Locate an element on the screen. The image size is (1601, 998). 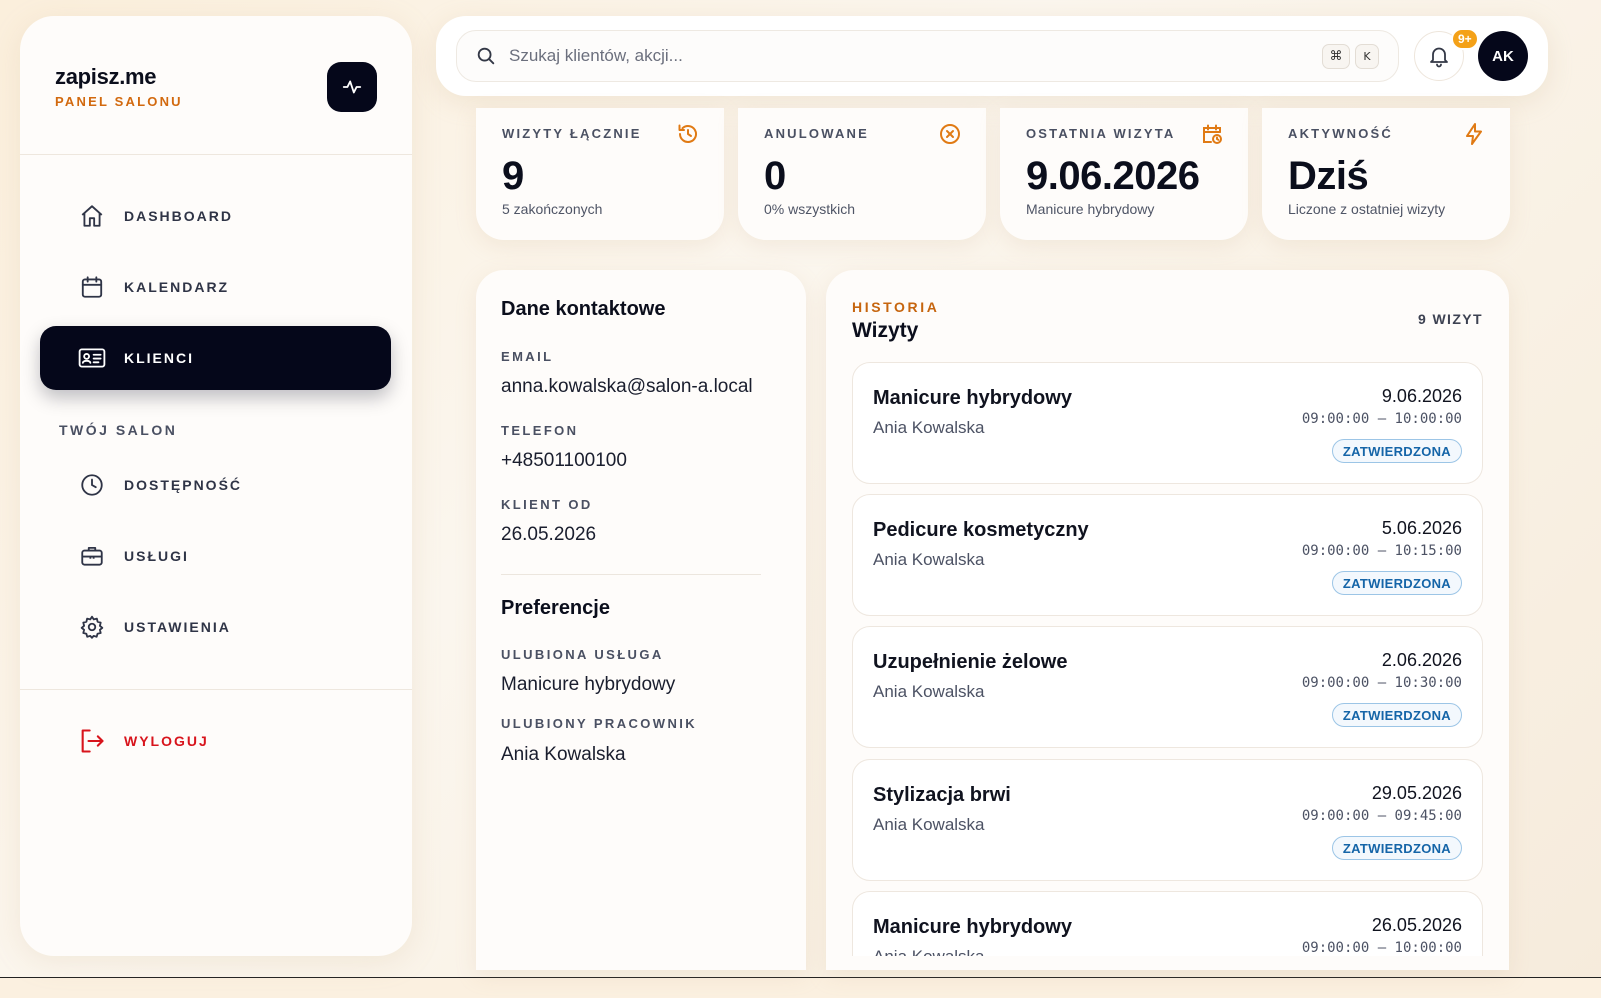
history-icon is located at coordinates (687, 133).